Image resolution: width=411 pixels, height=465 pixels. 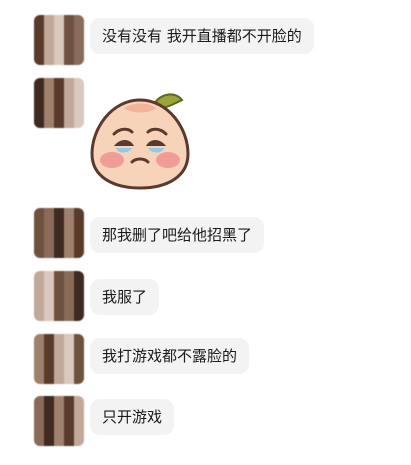 I want to click on message-bubble: 我打游戏都不露脸的, so click(x=170, y=356).